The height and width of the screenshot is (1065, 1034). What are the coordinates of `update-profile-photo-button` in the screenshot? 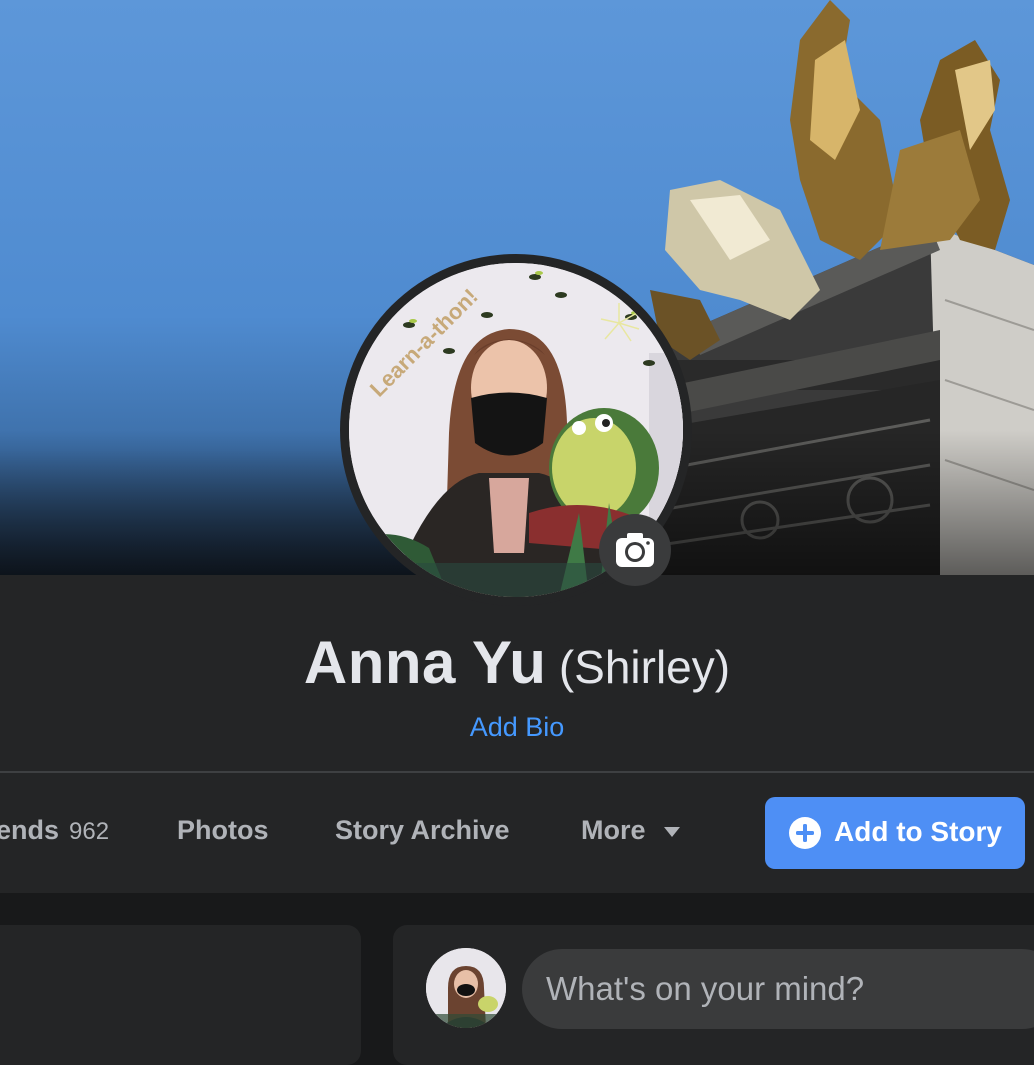 It's located at (635, 550).